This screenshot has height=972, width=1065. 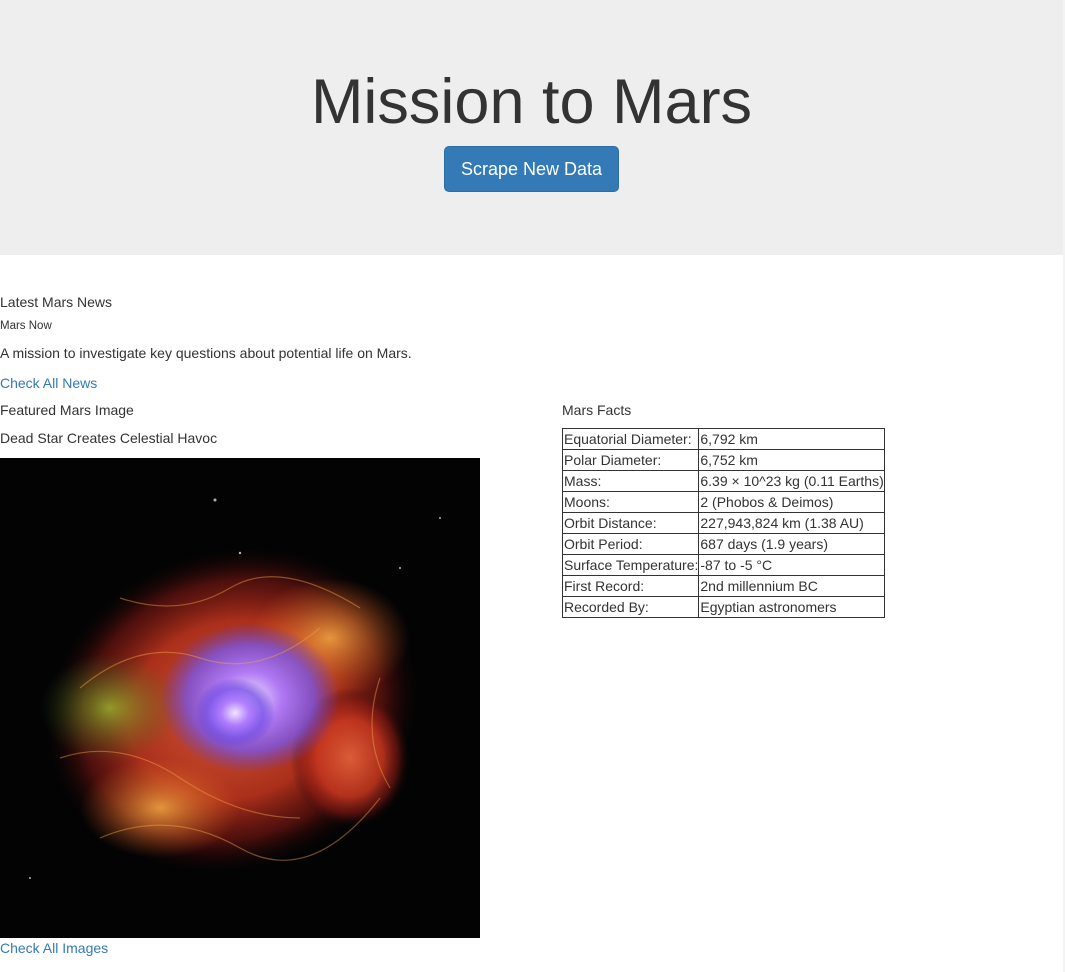 I want to click on fact-value: 2 (Phobos & Deimos), so click(x=792, y=502).